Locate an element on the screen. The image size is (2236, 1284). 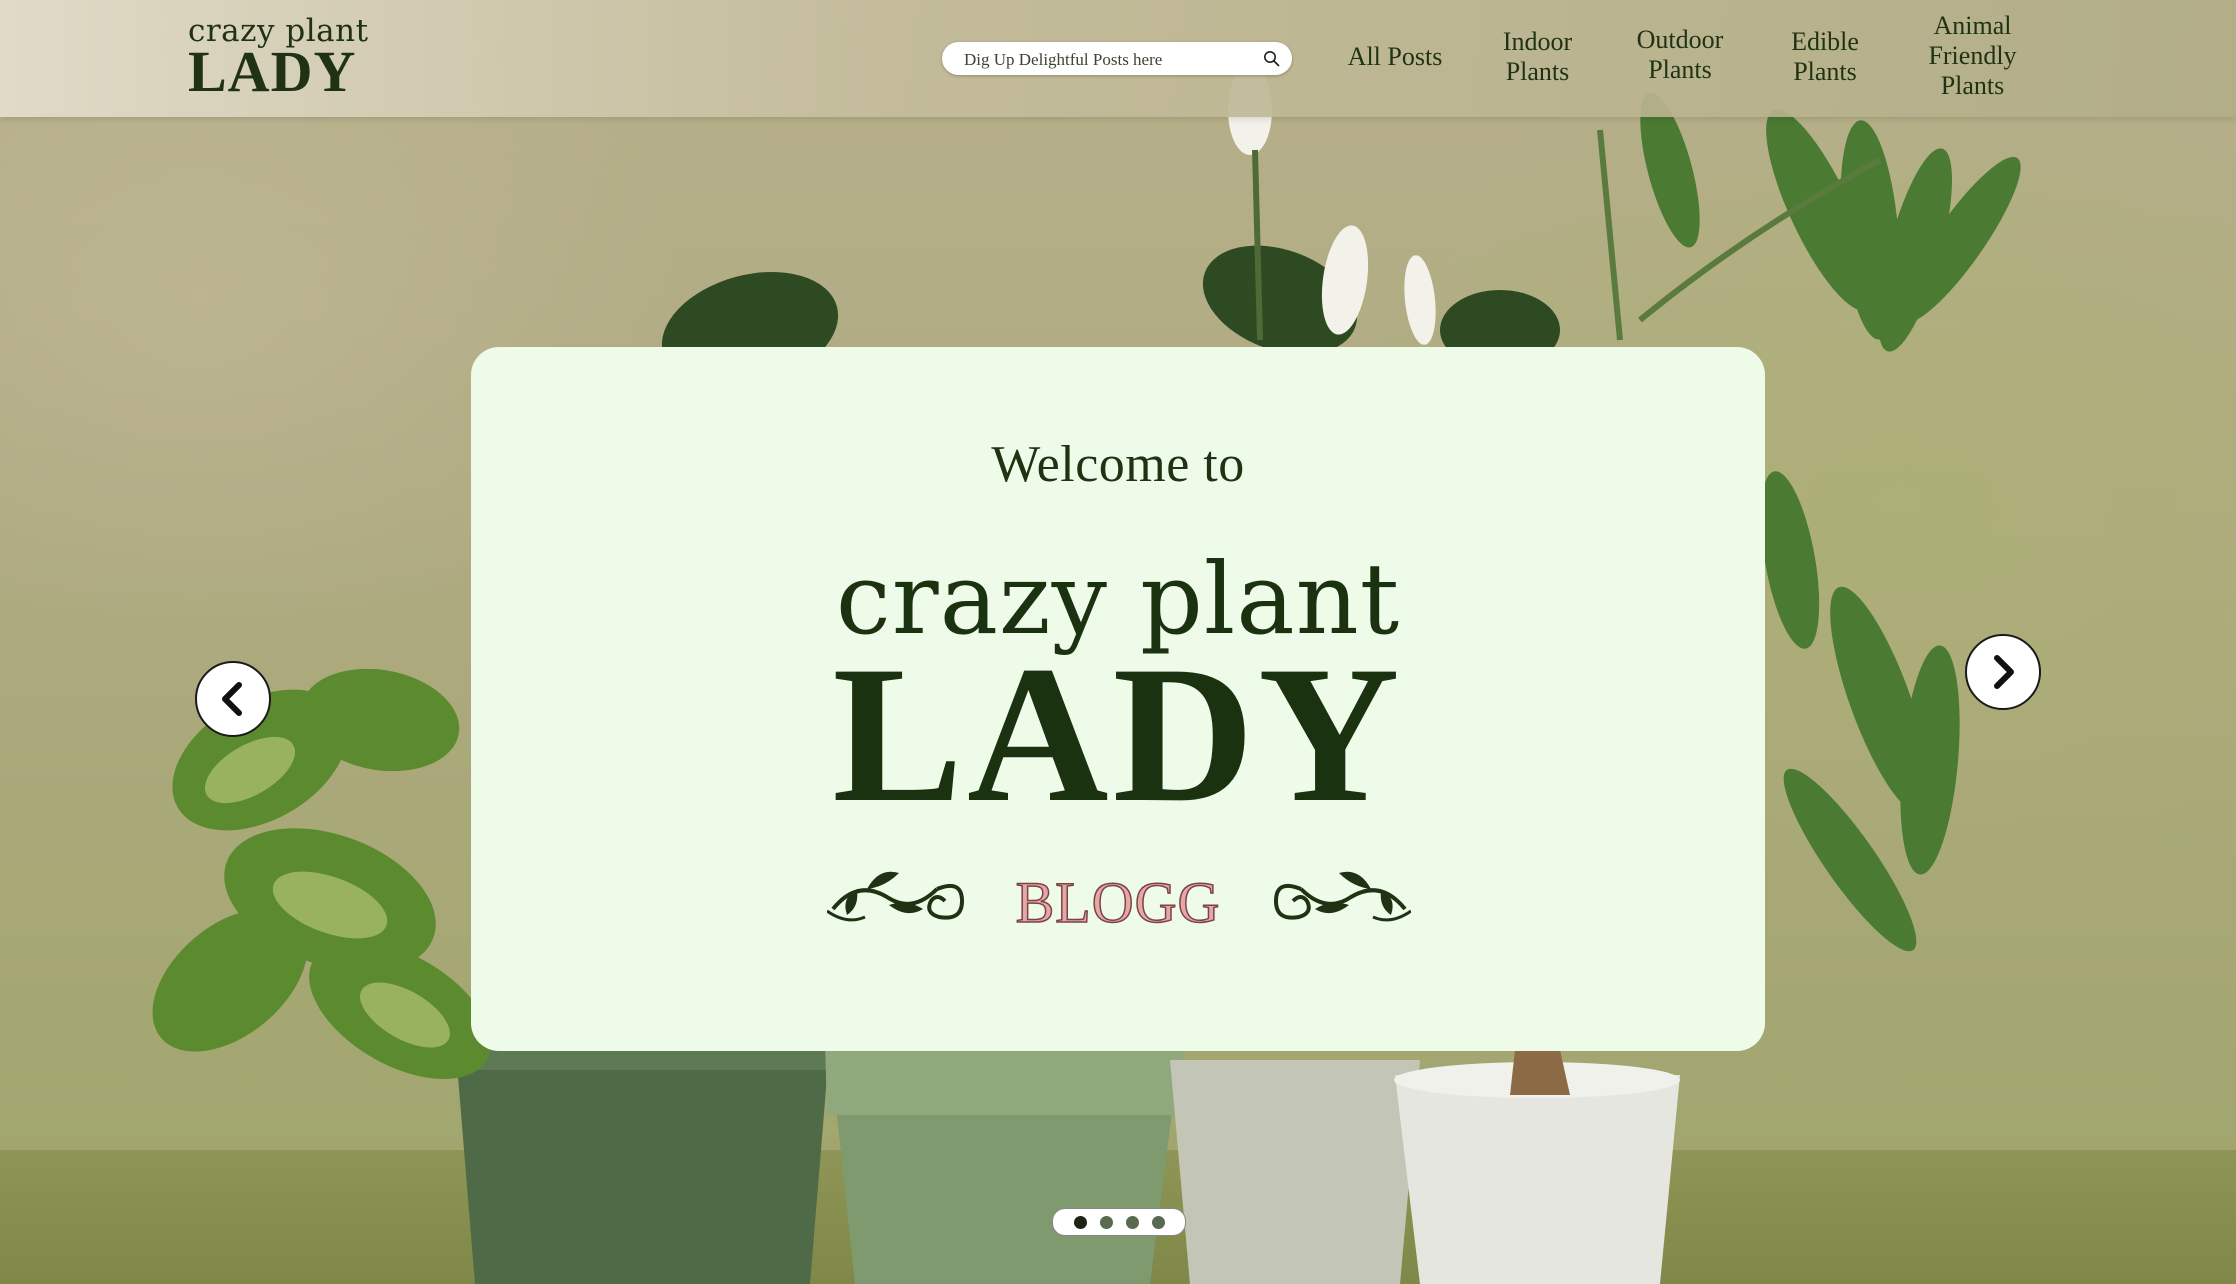
hero-title-bottom: LADY is located at coordinates (1118, 734).